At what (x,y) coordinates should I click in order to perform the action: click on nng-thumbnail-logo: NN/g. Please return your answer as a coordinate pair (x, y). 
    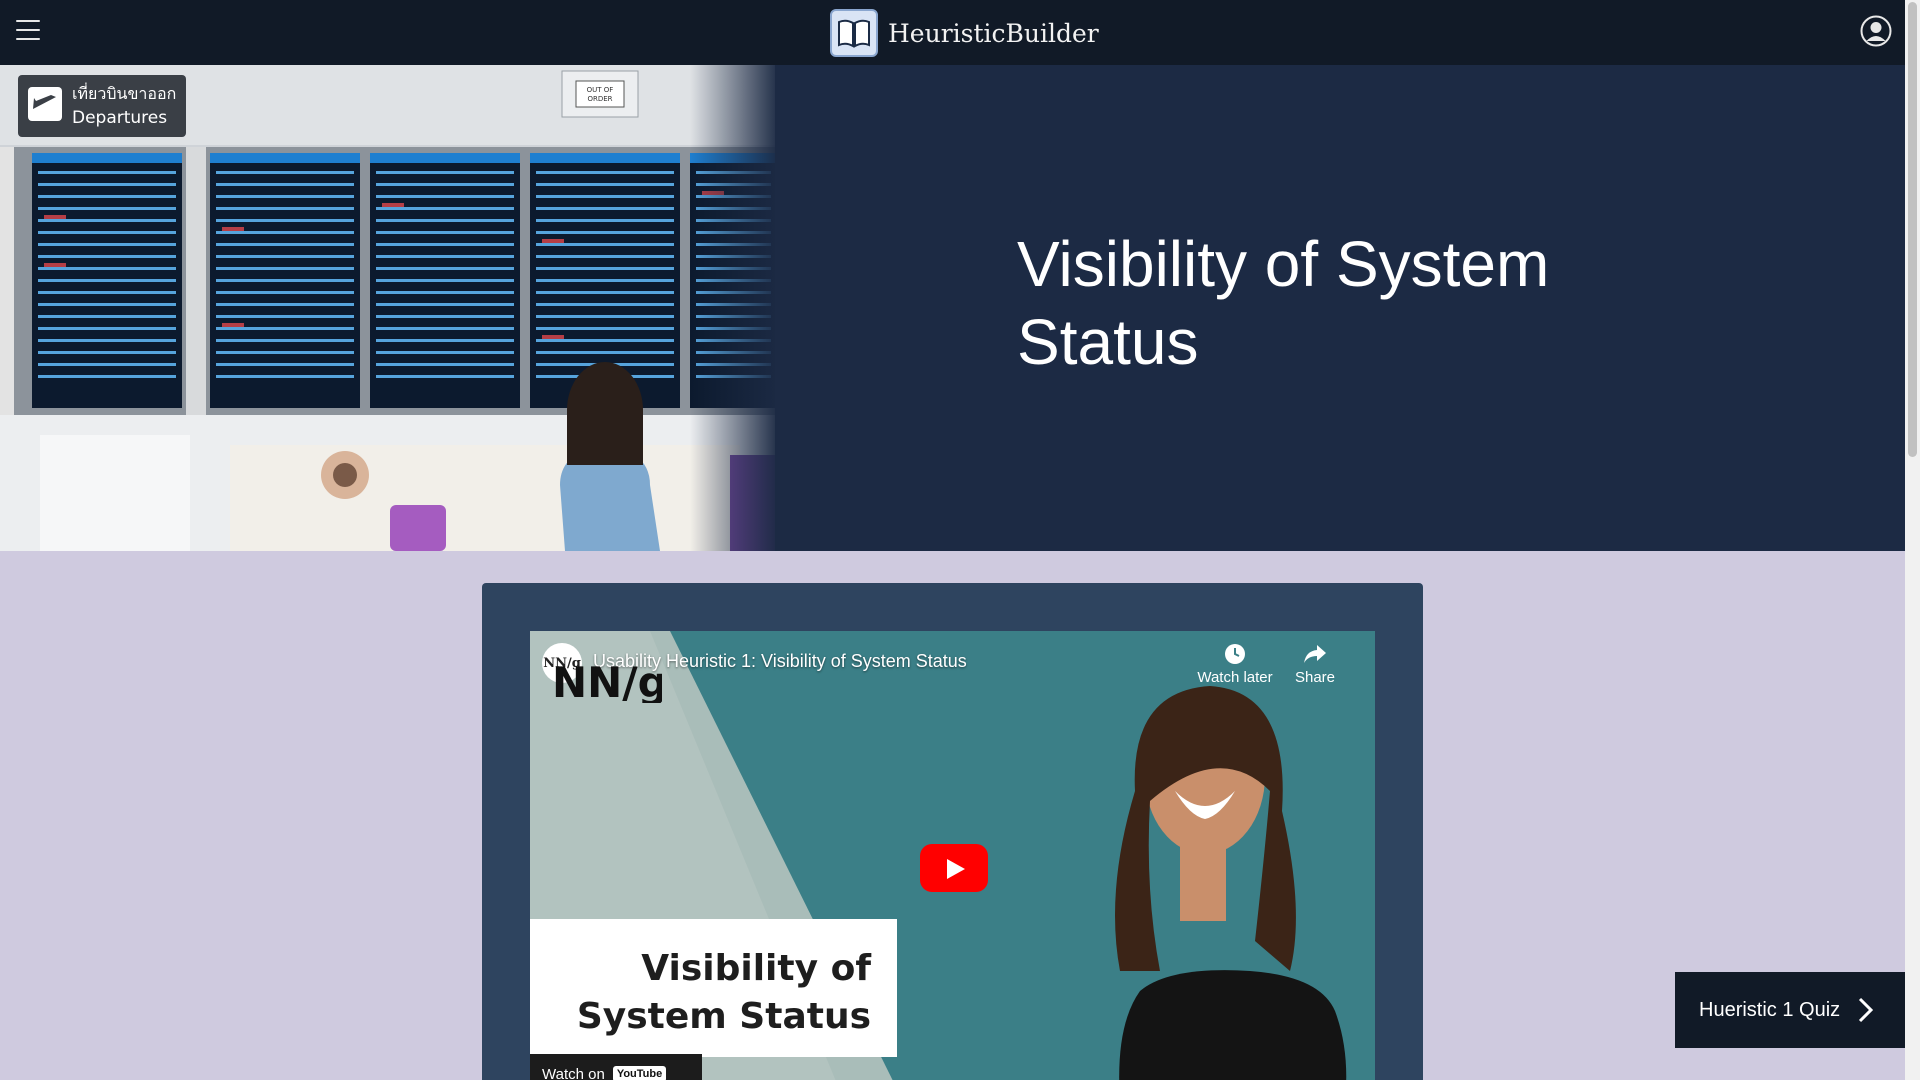
    Looking at the image, I should click on (607, 680).